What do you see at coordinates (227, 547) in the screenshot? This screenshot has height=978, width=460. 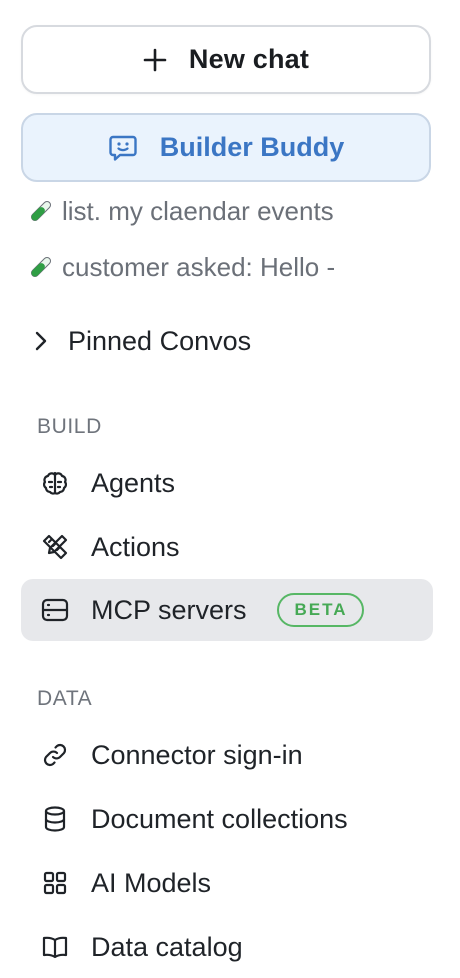 I see `nav-item-actions: Actions` at bounding box center [227, 547].